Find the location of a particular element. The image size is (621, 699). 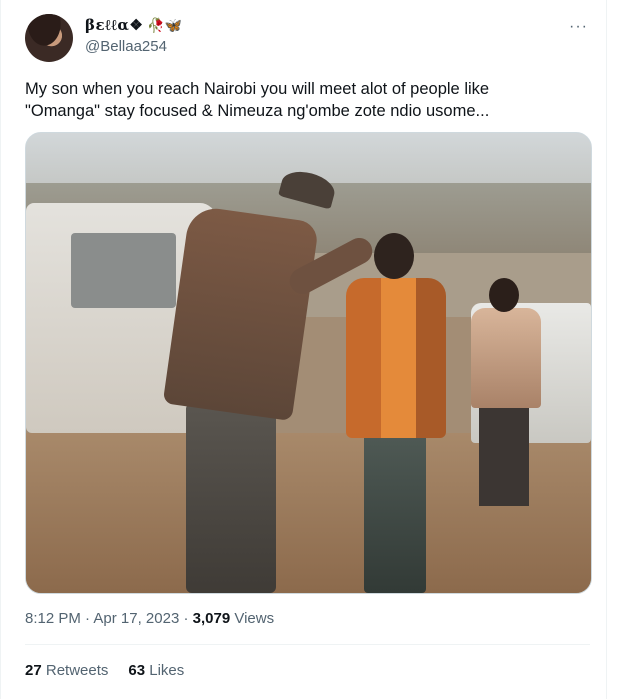

tweet-meta: 8:12 PM · Apr 17, 2023 · 3,079 Views is located at coordinates (149, 618).